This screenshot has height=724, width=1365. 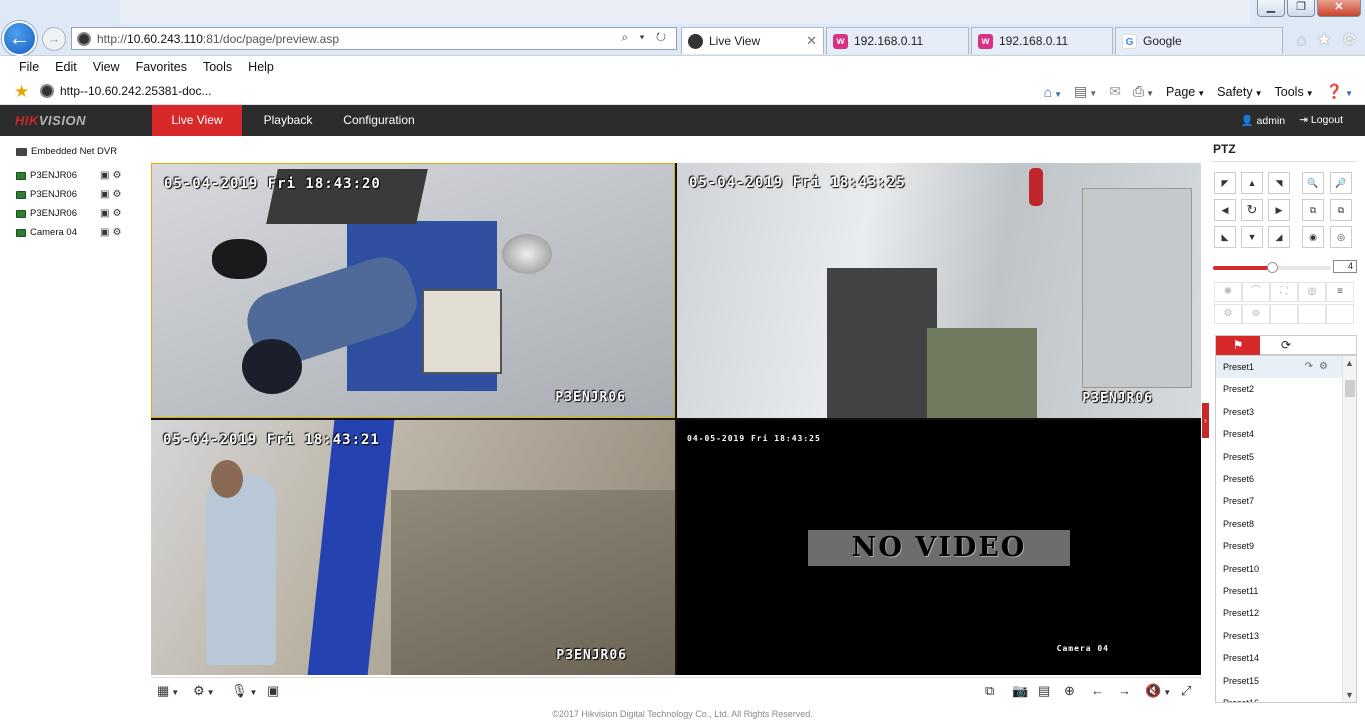 I want to click on print-icon: ⎙ ▼, so click(x=1143, y=91).